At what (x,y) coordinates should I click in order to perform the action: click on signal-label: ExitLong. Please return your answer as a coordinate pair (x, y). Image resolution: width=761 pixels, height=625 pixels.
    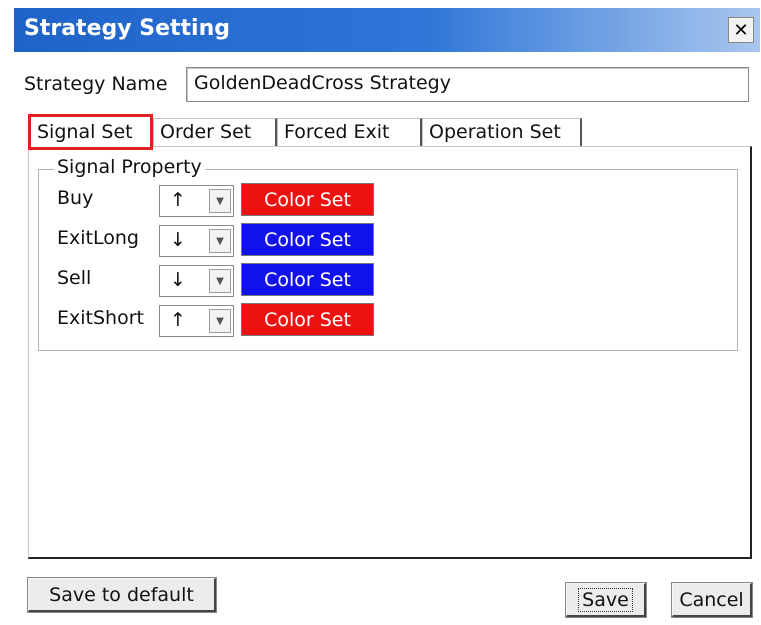
    Looking at the image, I should click on (98, 238).